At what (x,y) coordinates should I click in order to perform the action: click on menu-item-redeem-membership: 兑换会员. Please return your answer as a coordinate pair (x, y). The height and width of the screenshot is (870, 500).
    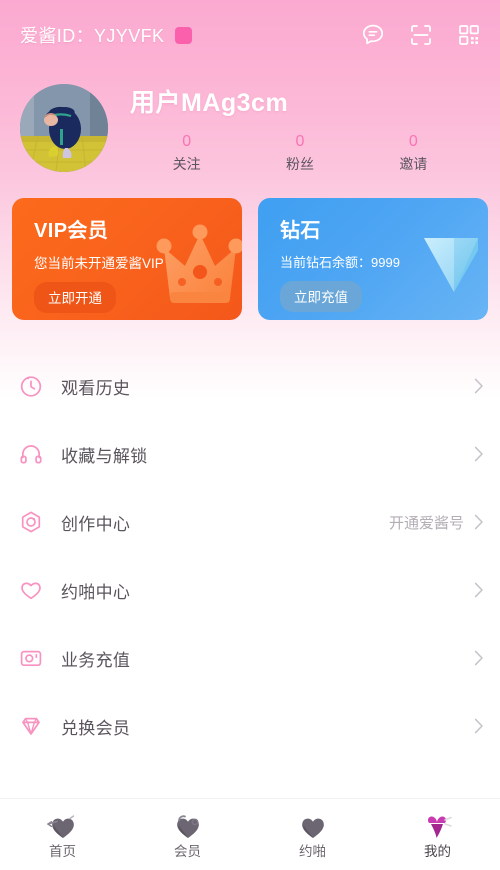
    Looking at the image, I should click on (251, 726).